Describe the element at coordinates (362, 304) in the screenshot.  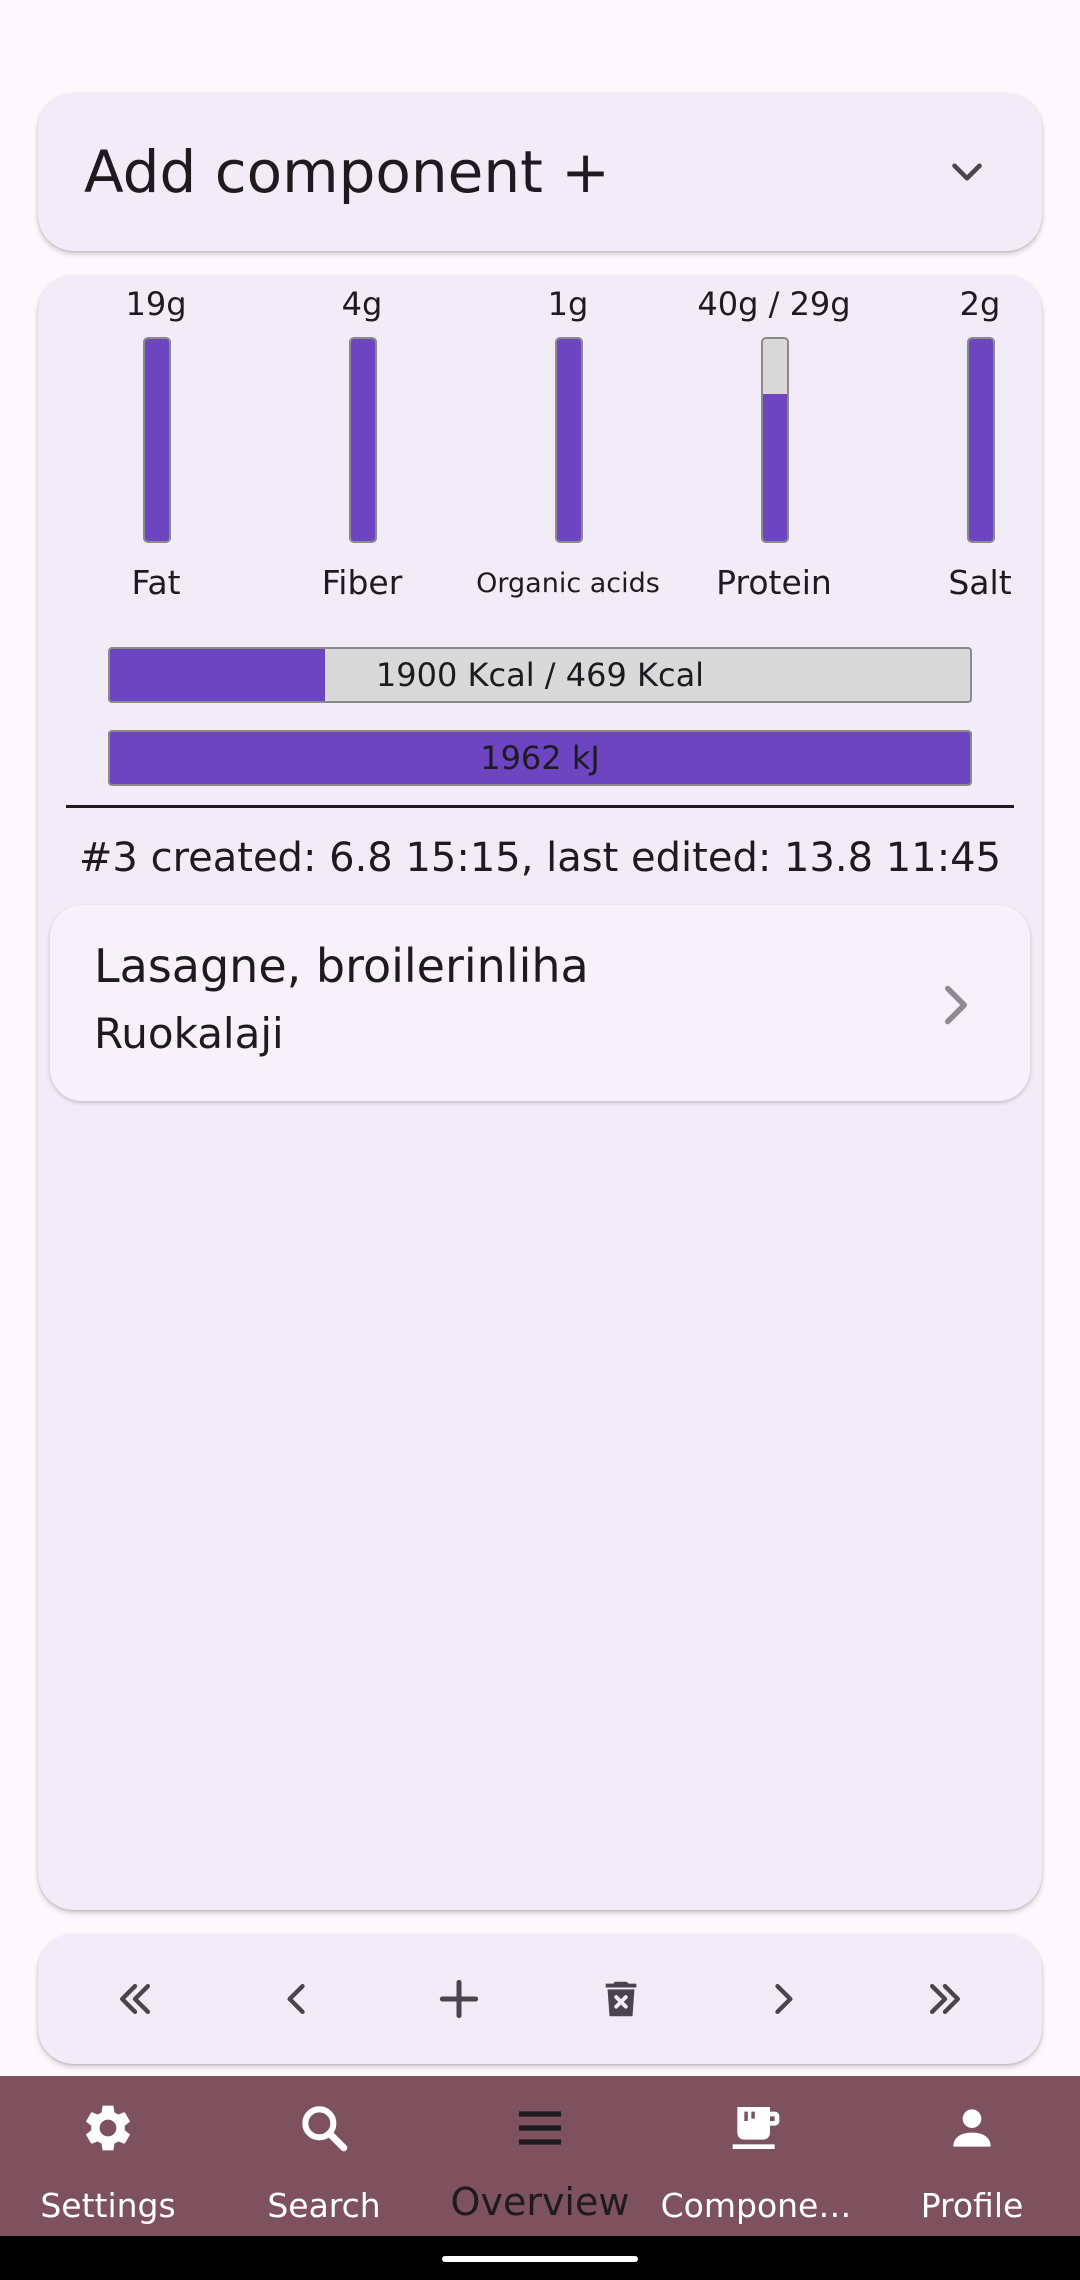
I see `nutrient-value: 4g` at that location.